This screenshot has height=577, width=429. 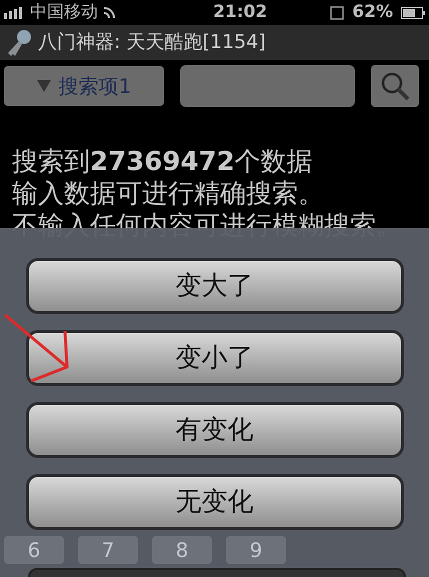 I want to click on battery-percent: 62%, so click(x=372, y=12).